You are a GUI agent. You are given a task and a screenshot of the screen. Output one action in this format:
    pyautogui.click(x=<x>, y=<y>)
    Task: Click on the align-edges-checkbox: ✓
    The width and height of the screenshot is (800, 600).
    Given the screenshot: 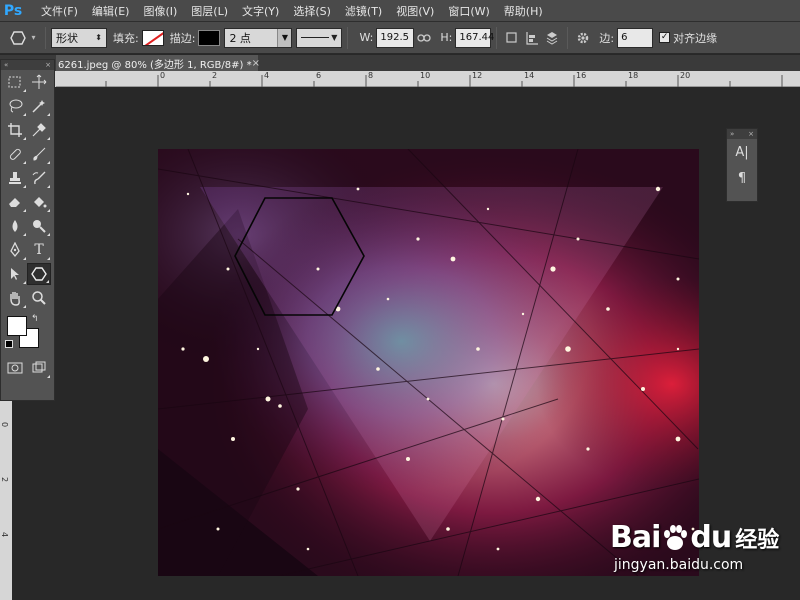 What is the action you would take?
    pyautogui.click(x=665, y=37)
    